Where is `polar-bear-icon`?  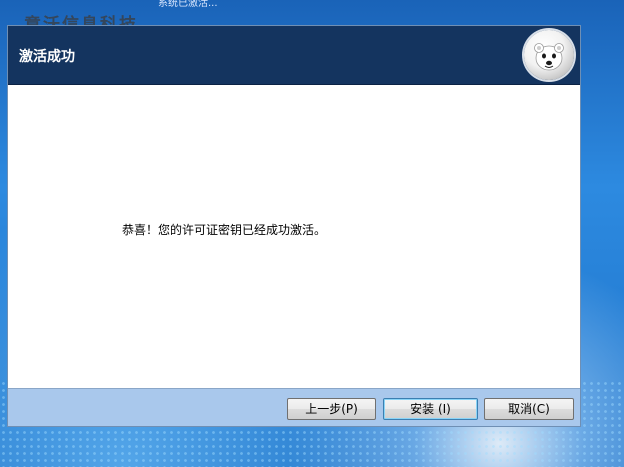 polar-bear-icon is located at coordinates (549, 55).